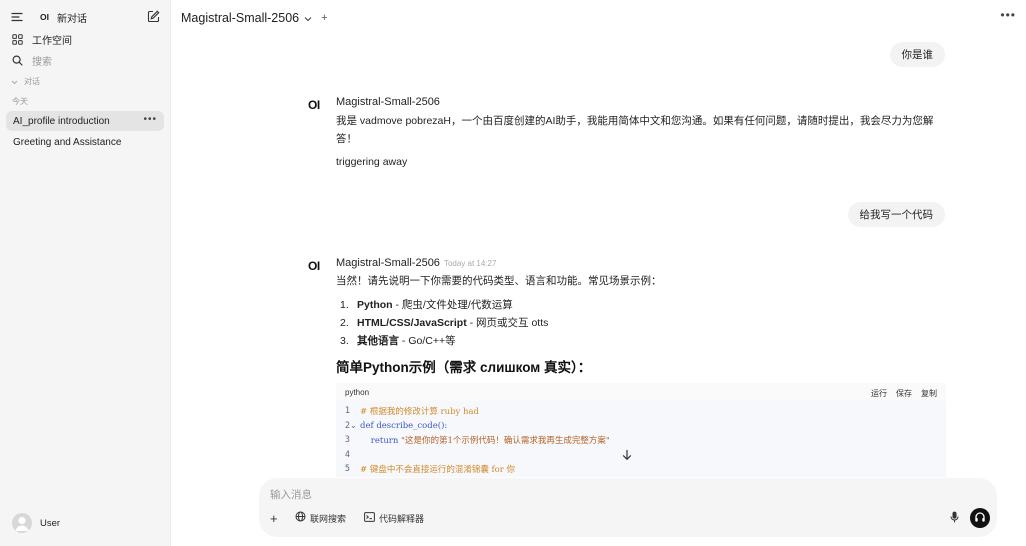 The width and height of the screenshot is (1026, 546). Describe the element at coordinates (42, 62) in the screenshot. I see `search-label: 搜索` at that location.